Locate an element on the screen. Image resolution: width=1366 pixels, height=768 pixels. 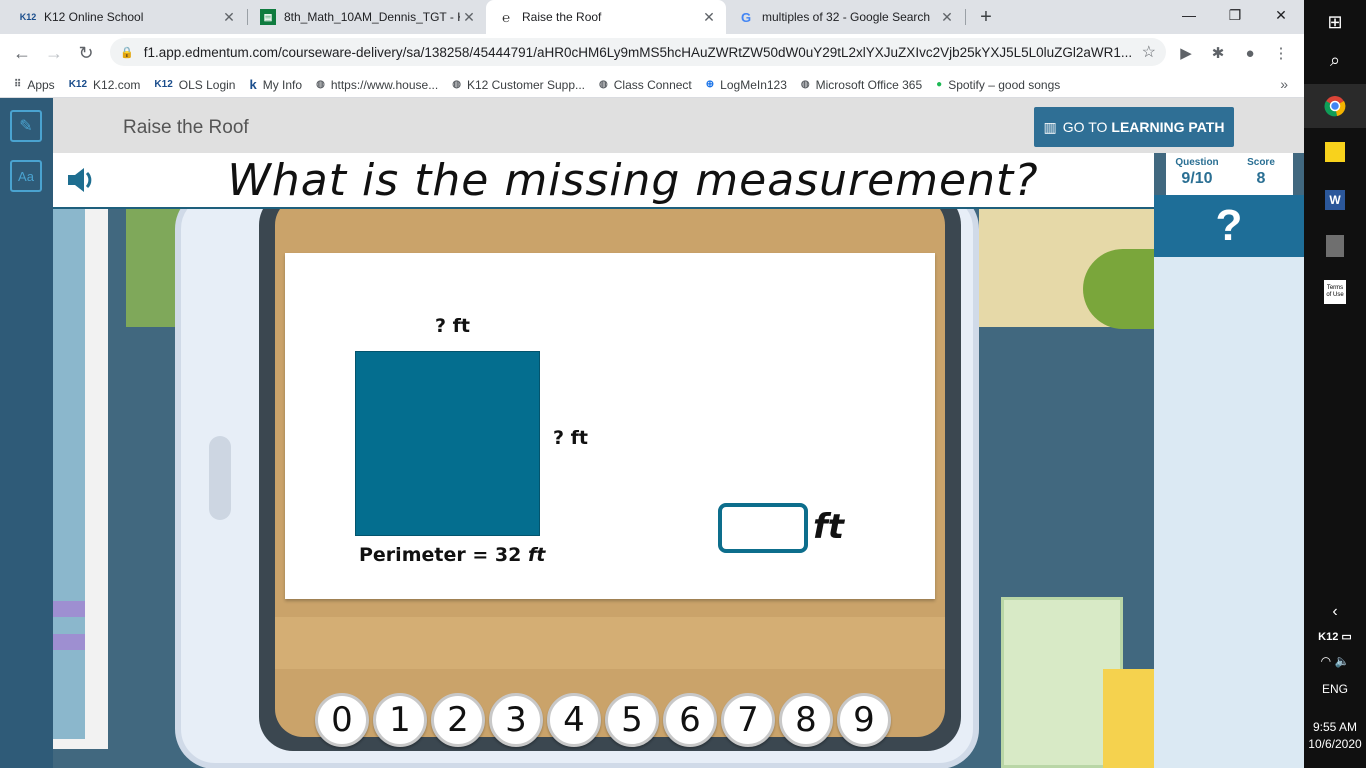
chrome-icon is located at coordinates (1335, 106).